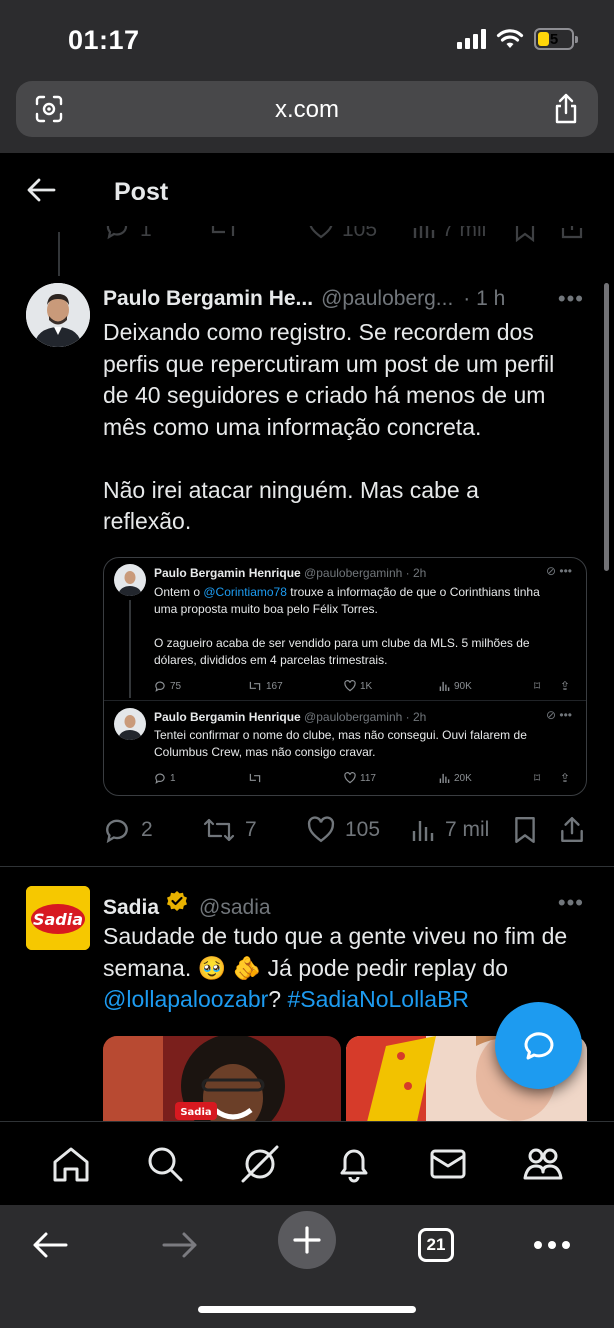  Describe the element at coordinates (343, 830) in the screenshot. I see `like-button: 105` at that location.